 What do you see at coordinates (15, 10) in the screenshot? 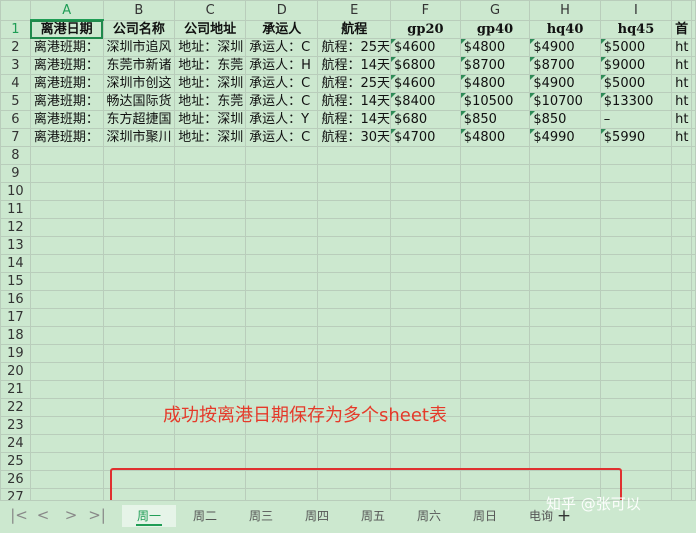
I see `select-all-corner` at bounding box center [15, 10].